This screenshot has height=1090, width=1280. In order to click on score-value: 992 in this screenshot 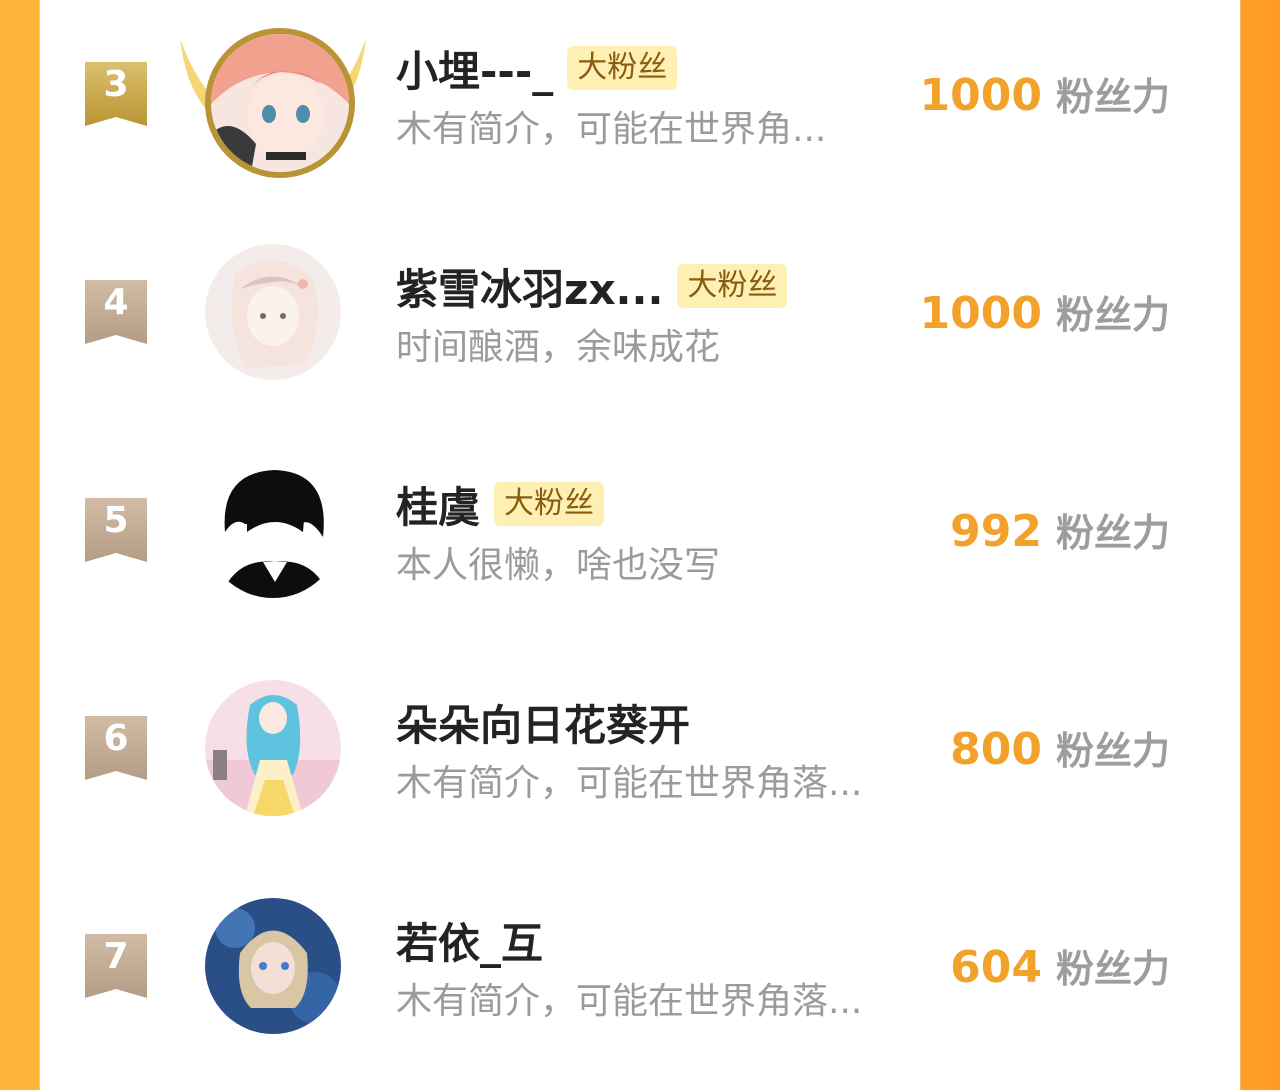, I will do `click(996, 531)`.